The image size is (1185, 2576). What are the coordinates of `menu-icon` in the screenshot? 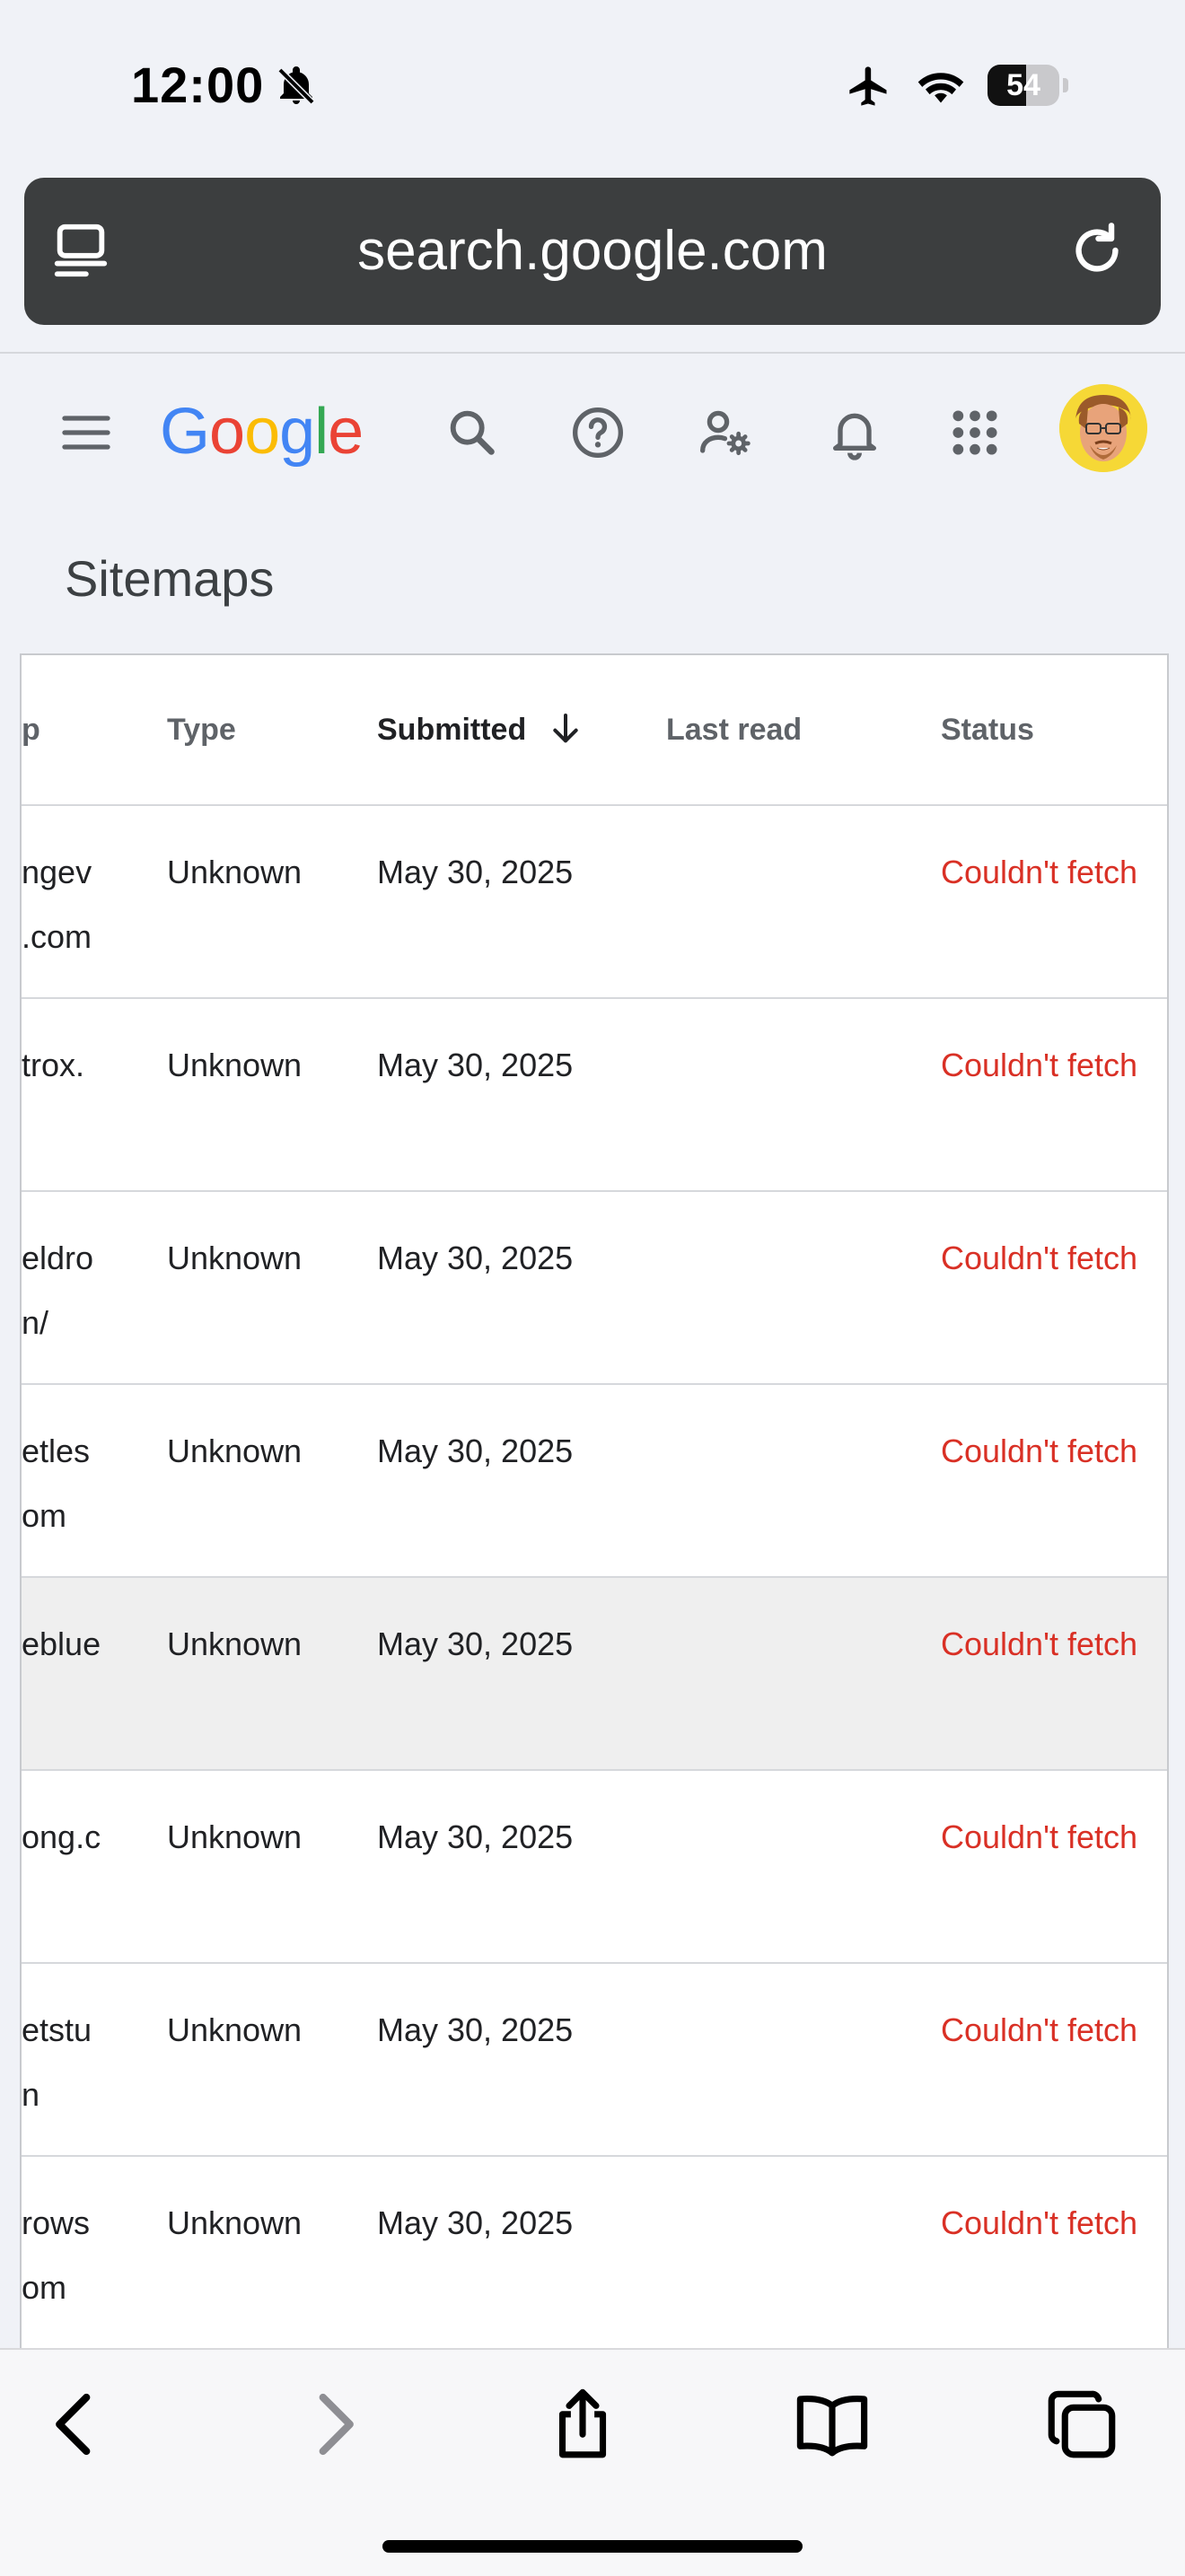 It's located at (86, 432).